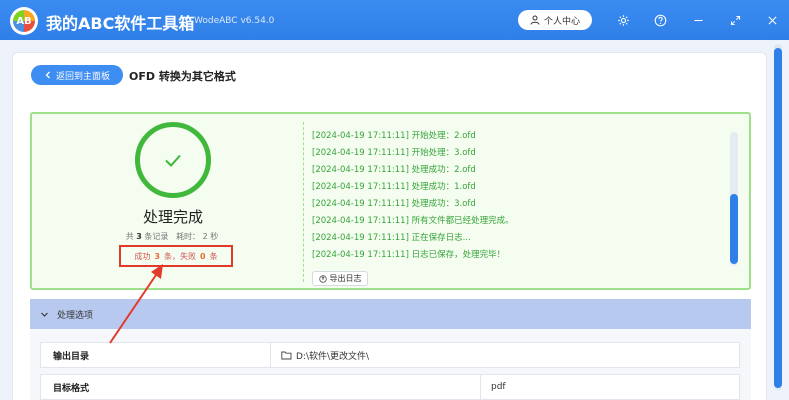  I want to click on success-unit: 条，失败, so click(180, 256).